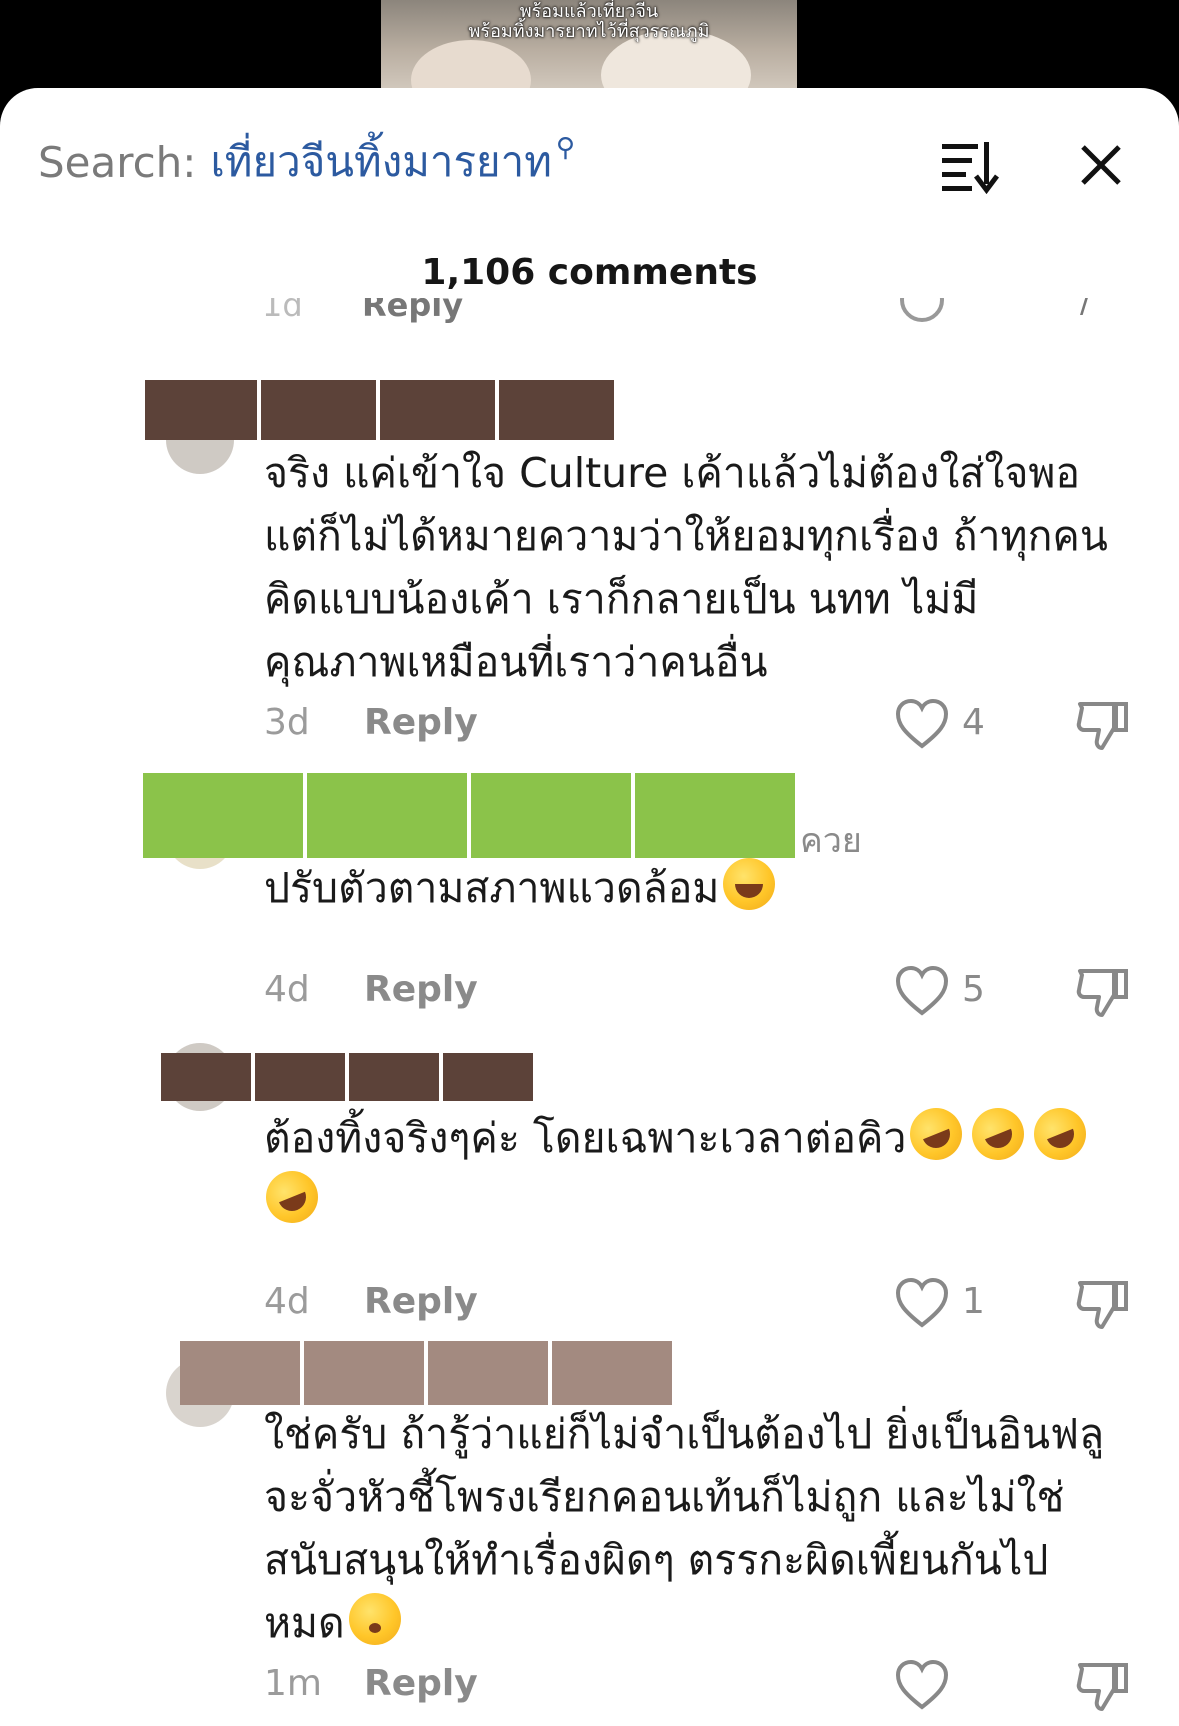 This screenshot has height=1726, width=1179. I want to click on face-exhaling-emoji-icon, so click(374, 1619).